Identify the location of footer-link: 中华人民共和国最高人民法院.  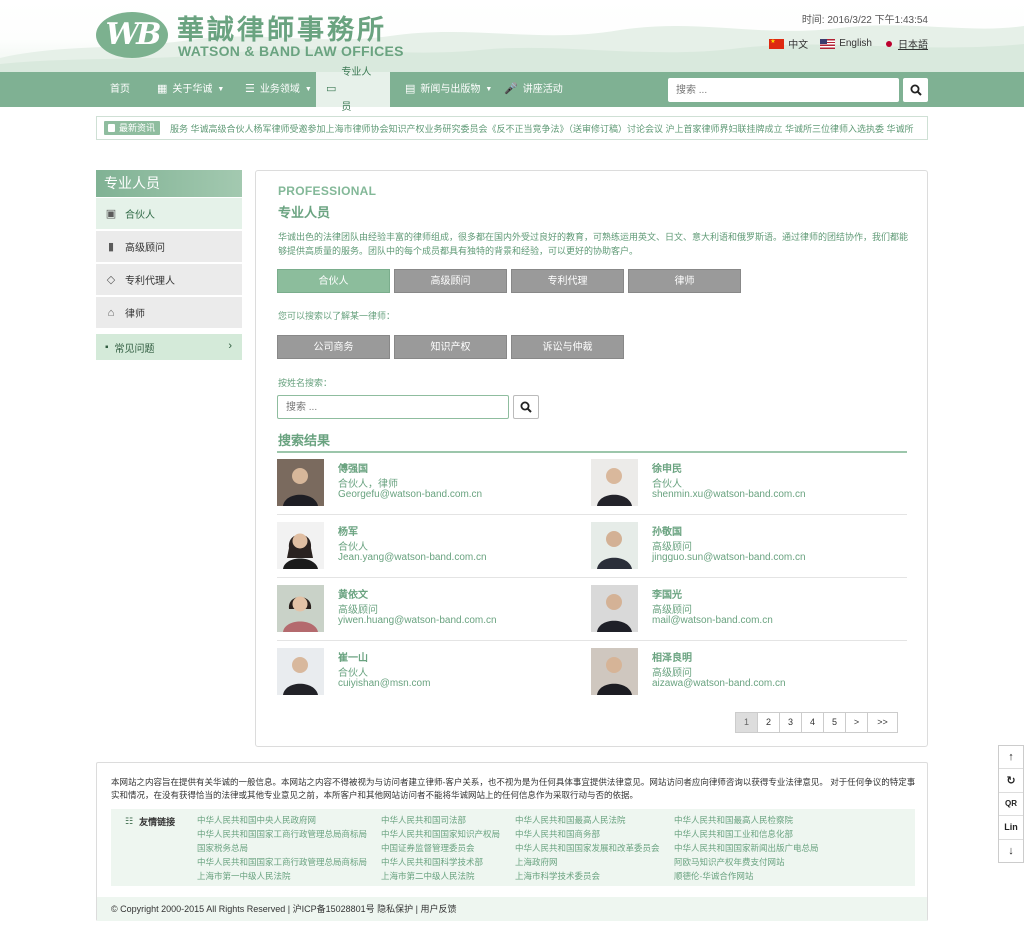
(570, 820).